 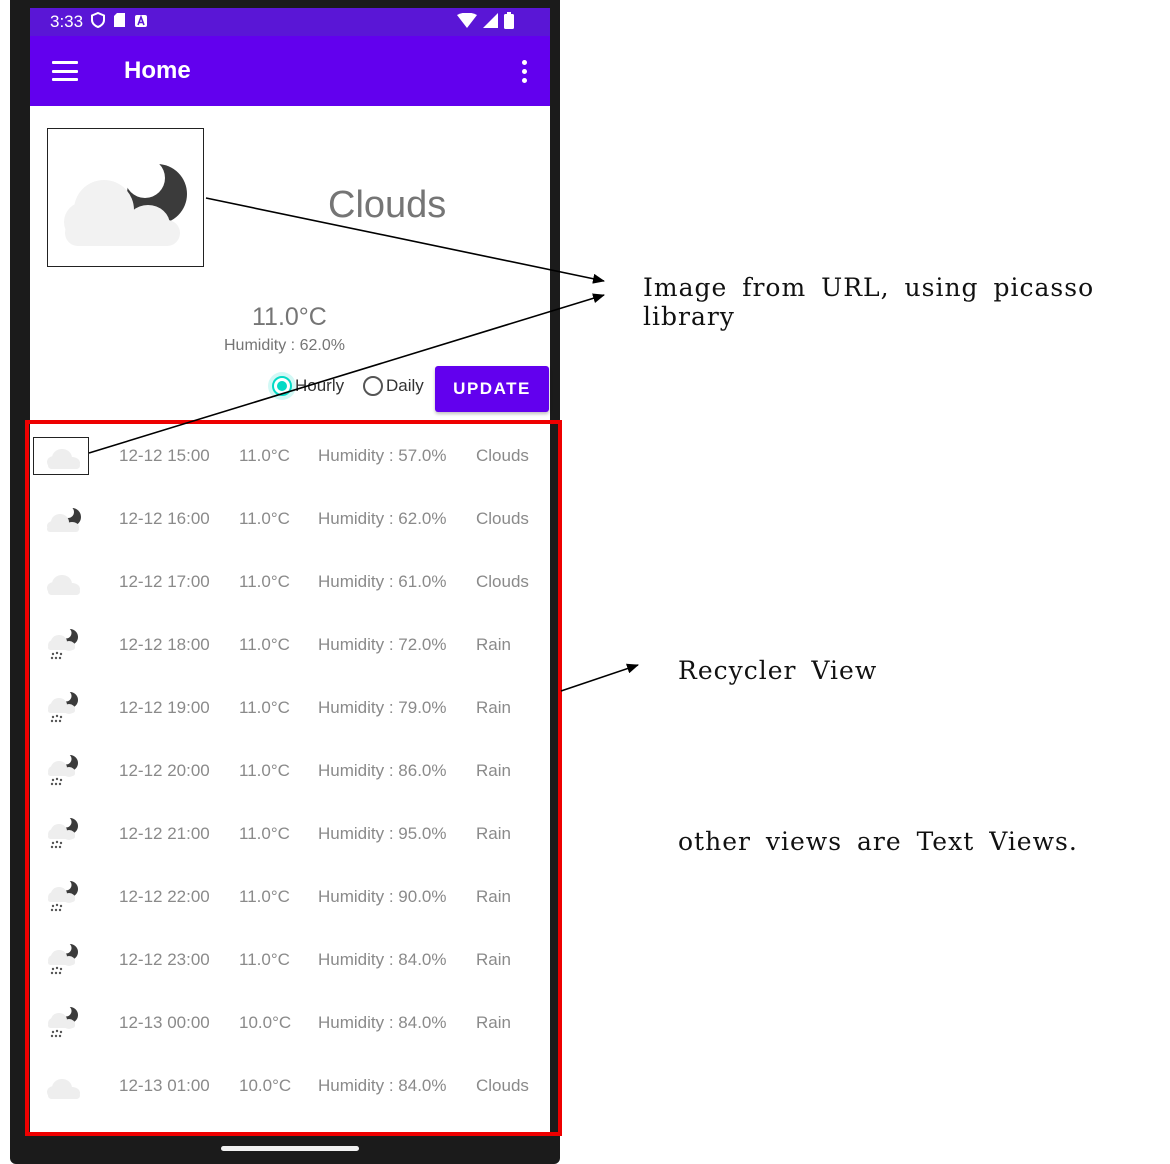 What do you see at coordinates (65, 71) in the screenshot?
I see `hamburger-menu-icon` at bounding box center [65, 71].